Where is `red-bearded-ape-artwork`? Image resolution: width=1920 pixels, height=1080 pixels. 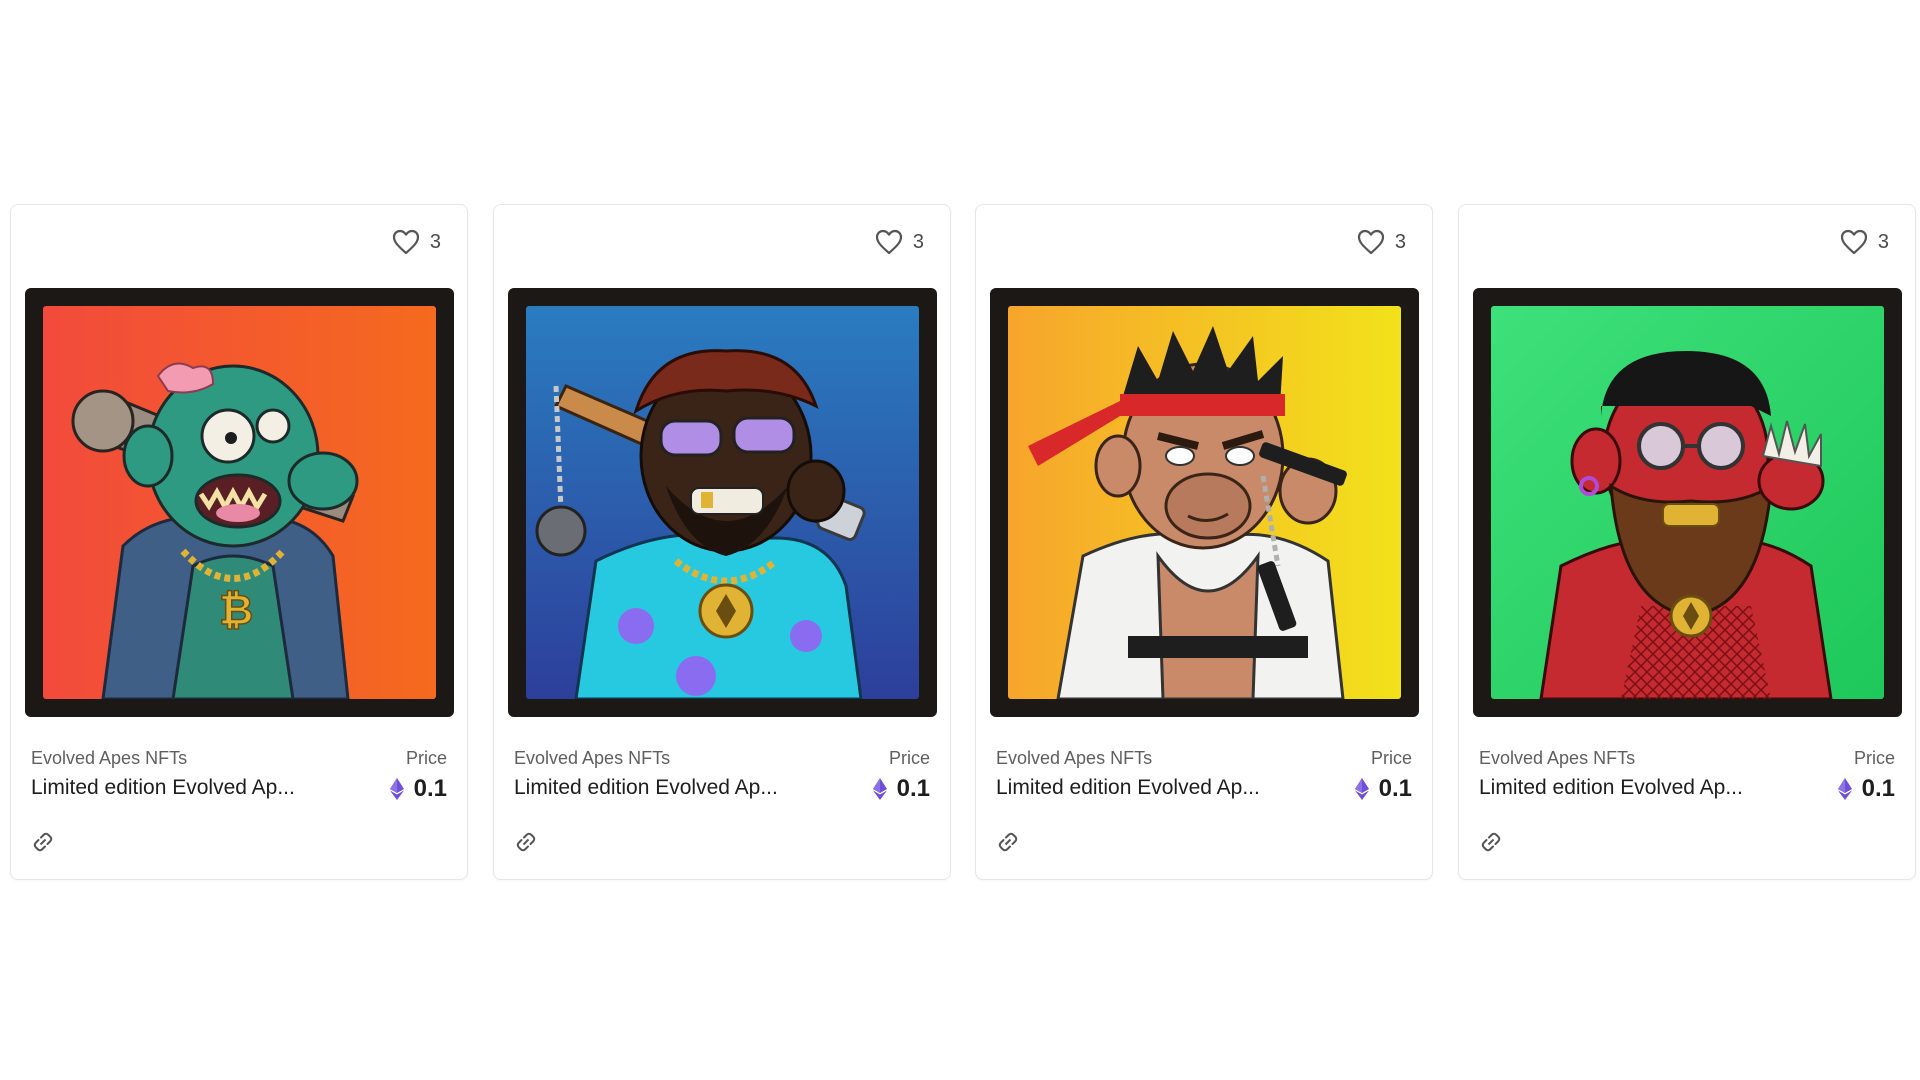 red-bearded-ape-artwork is located at coordinates (1687, 502).